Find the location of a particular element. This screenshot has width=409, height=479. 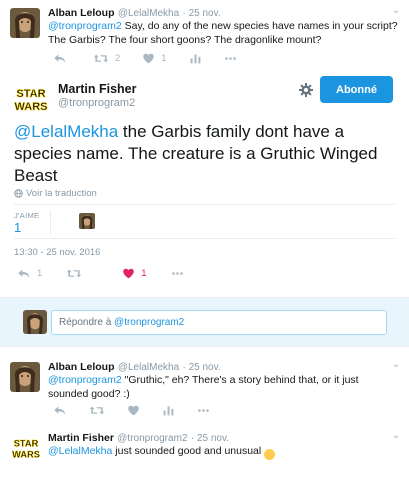

likes-count: 1 is located at coordinates (17, 227).